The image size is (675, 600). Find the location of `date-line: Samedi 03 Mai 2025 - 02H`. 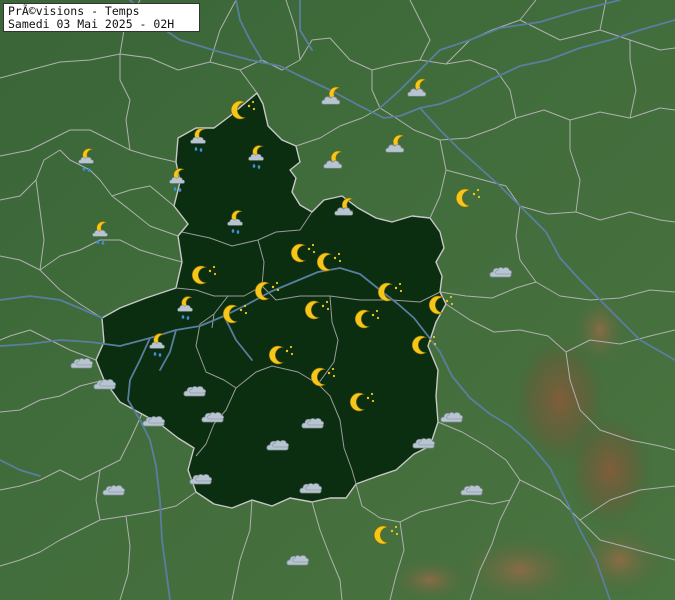

date-line: Samedi 03 Mai 2025 - 02H is located at coordinates (91, 24).